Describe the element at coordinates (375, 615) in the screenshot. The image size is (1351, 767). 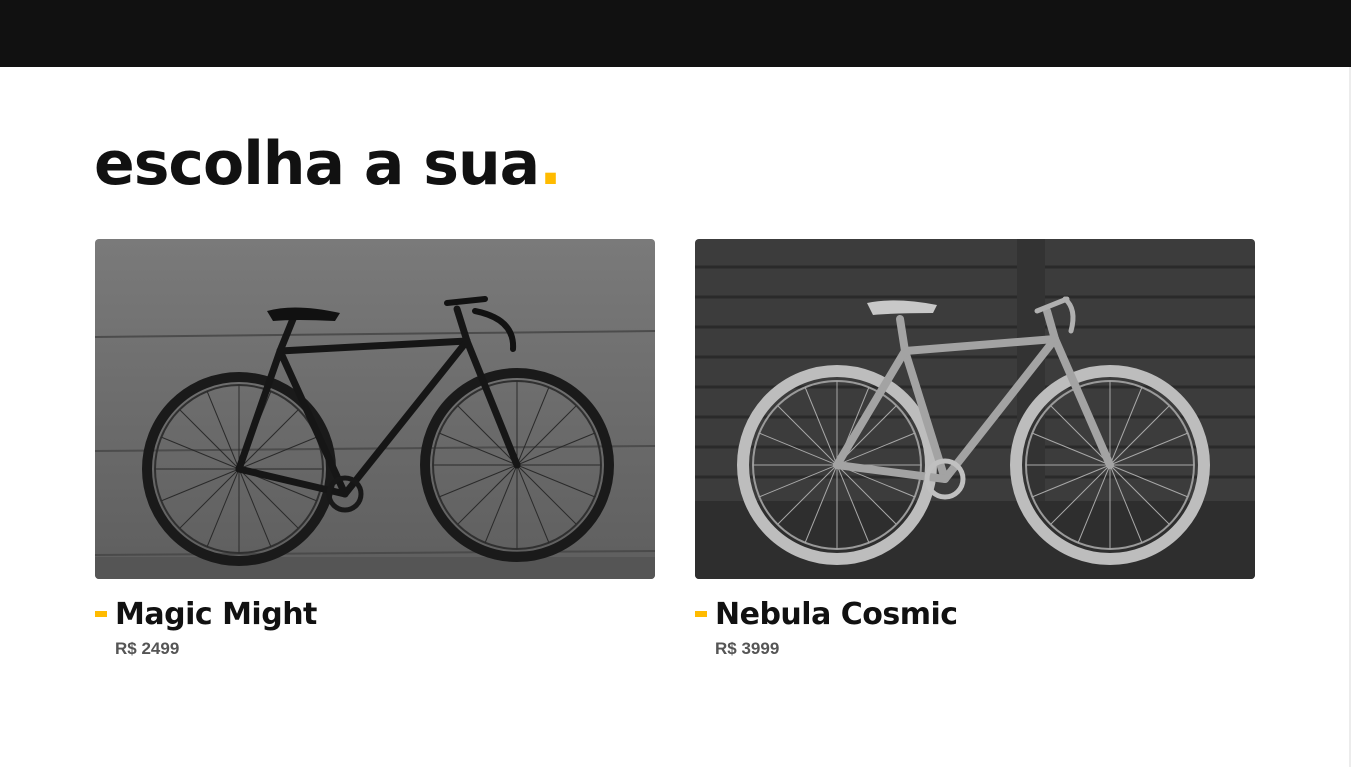
I see `product-name-row: Magic Might` at that location.